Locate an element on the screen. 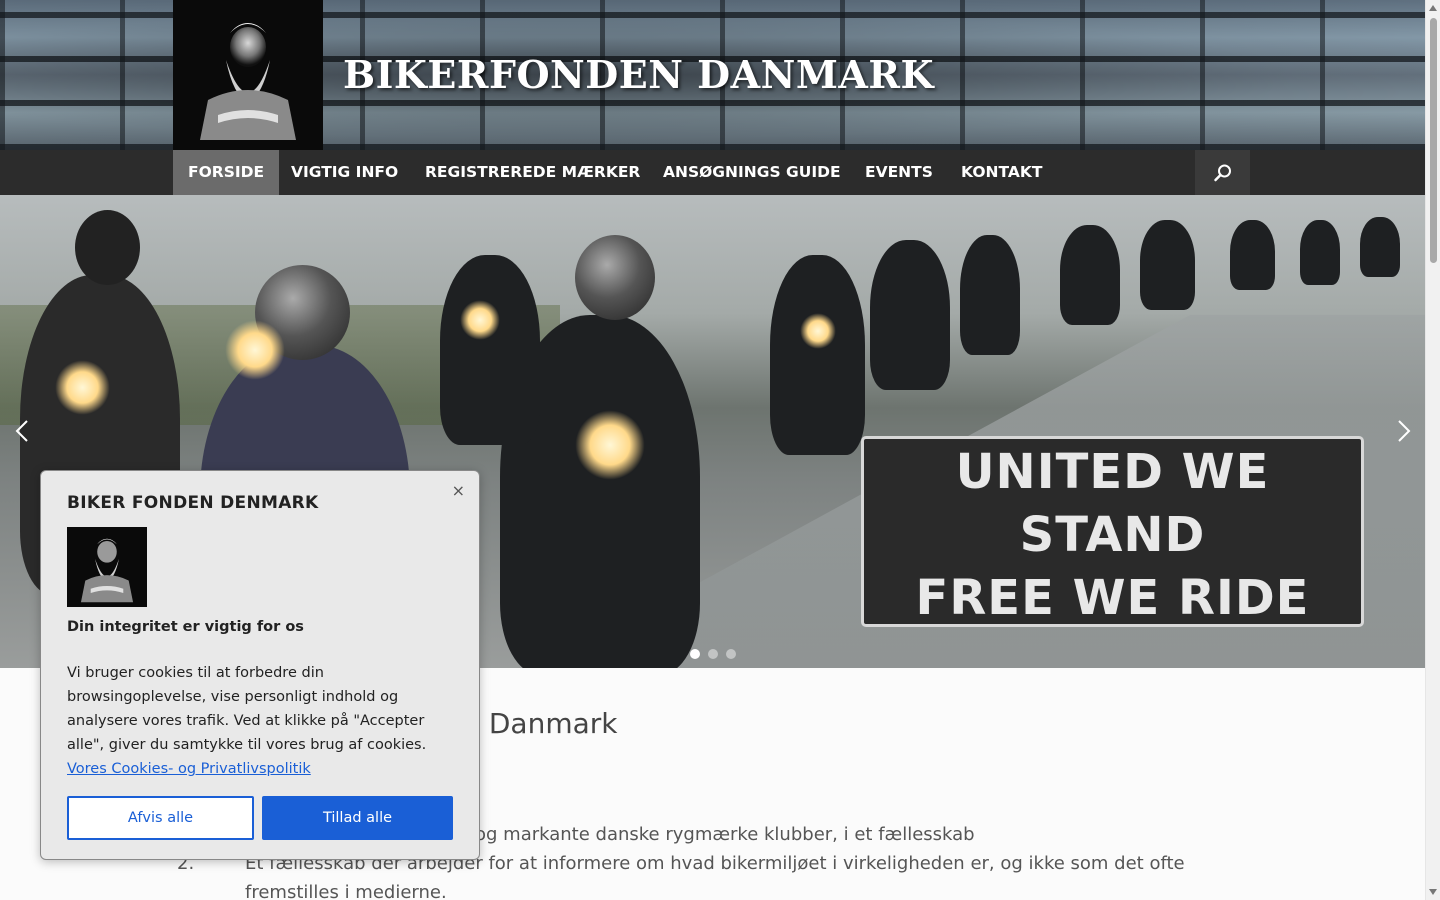 This screenshot has width=1440, height=900. site-logo is located at coordinates (248, 75).